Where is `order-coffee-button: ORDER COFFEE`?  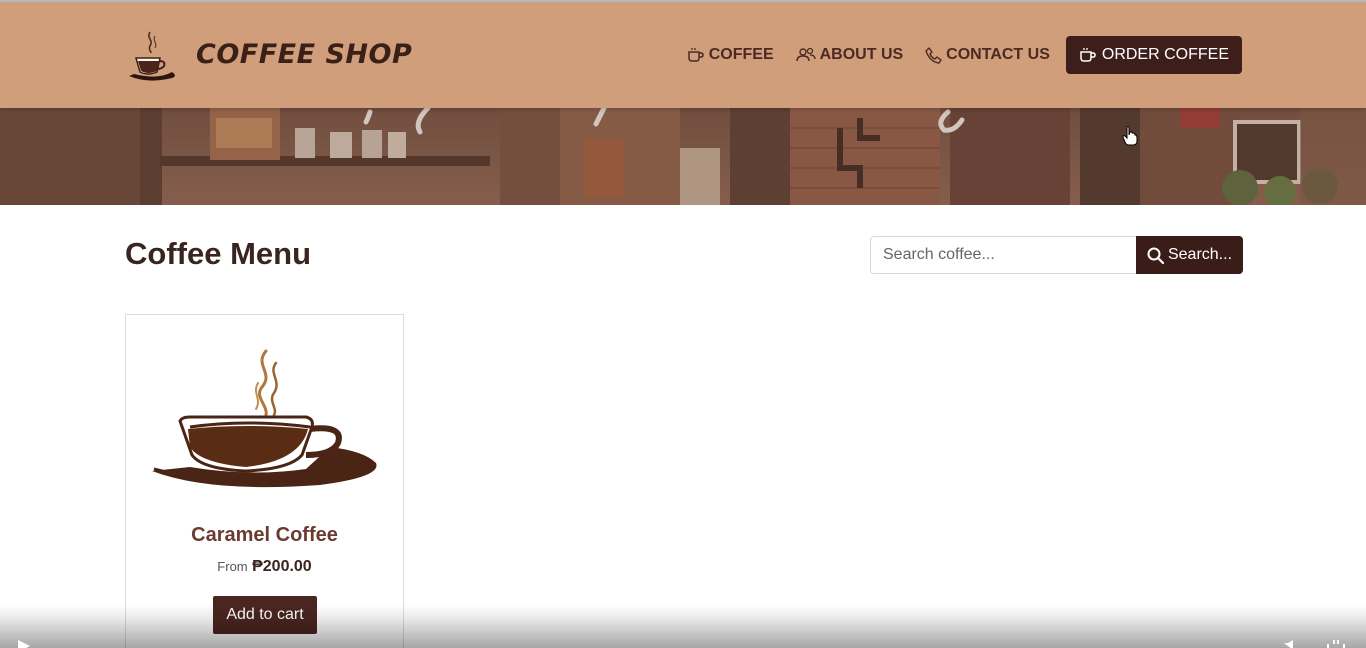
order-coffee-button: ORDER COFFEE is located at coordinates (1153, 55).